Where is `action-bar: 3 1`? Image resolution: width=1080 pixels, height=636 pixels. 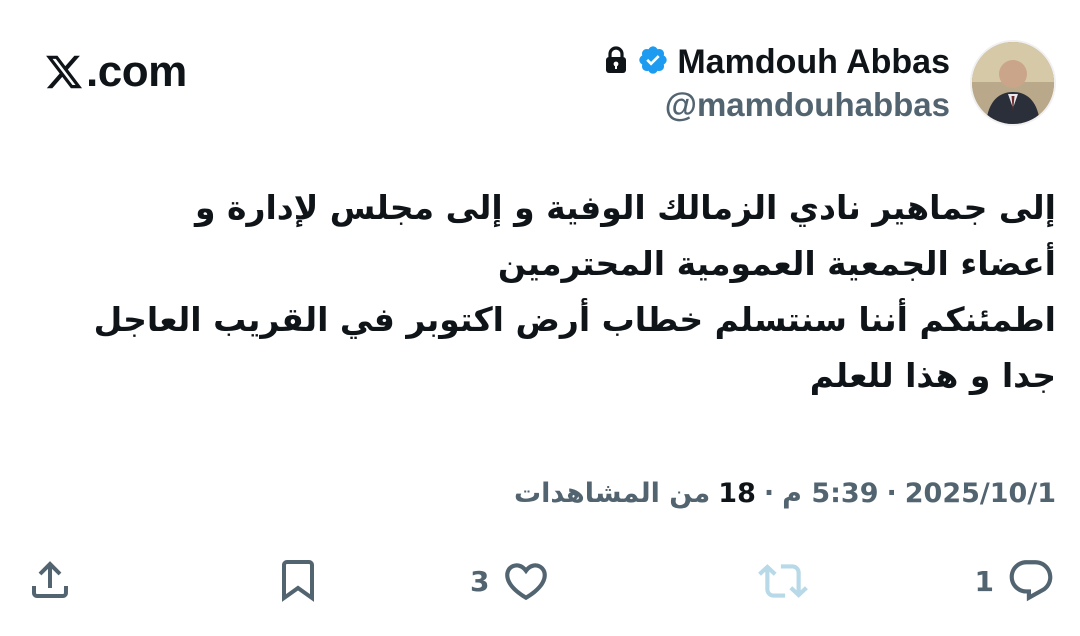 action-bar: 3 1 is located at coordinates (541, 582).